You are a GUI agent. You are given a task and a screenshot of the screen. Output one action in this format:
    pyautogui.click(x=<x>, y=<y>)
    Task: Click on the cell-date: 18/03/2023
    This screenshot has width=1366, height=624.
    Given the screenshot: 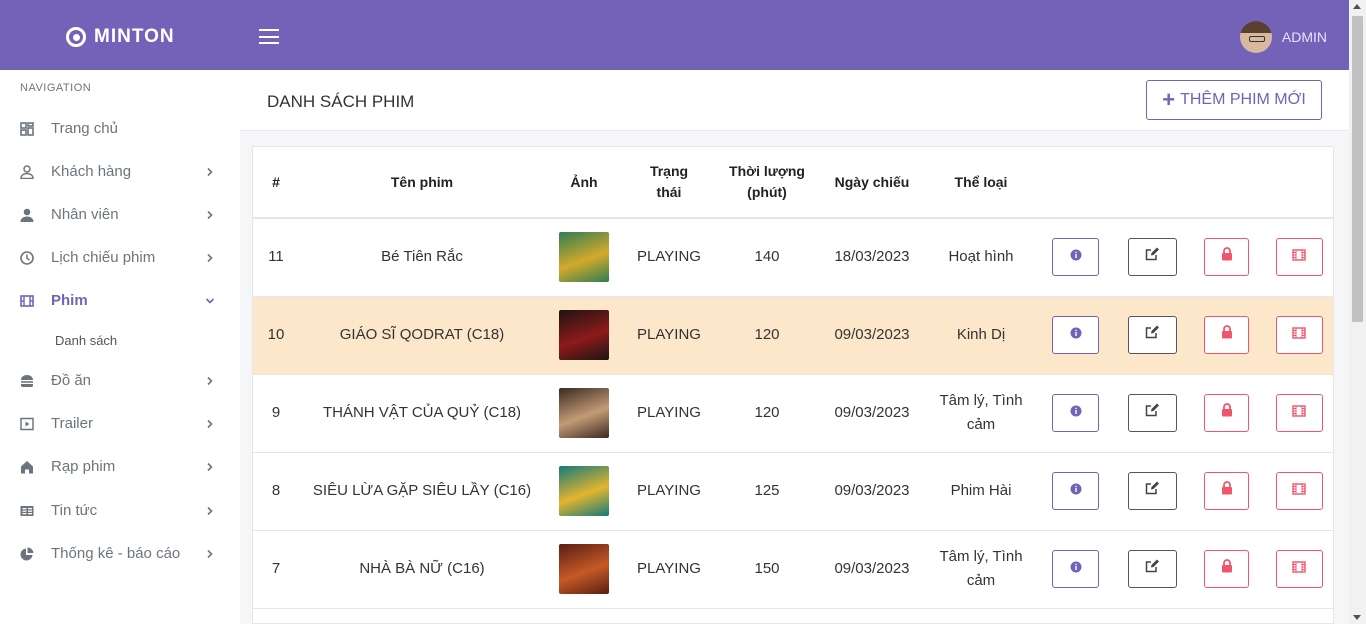 What is the action you would take?
    pyautogui.click(x=872, y=257)
    